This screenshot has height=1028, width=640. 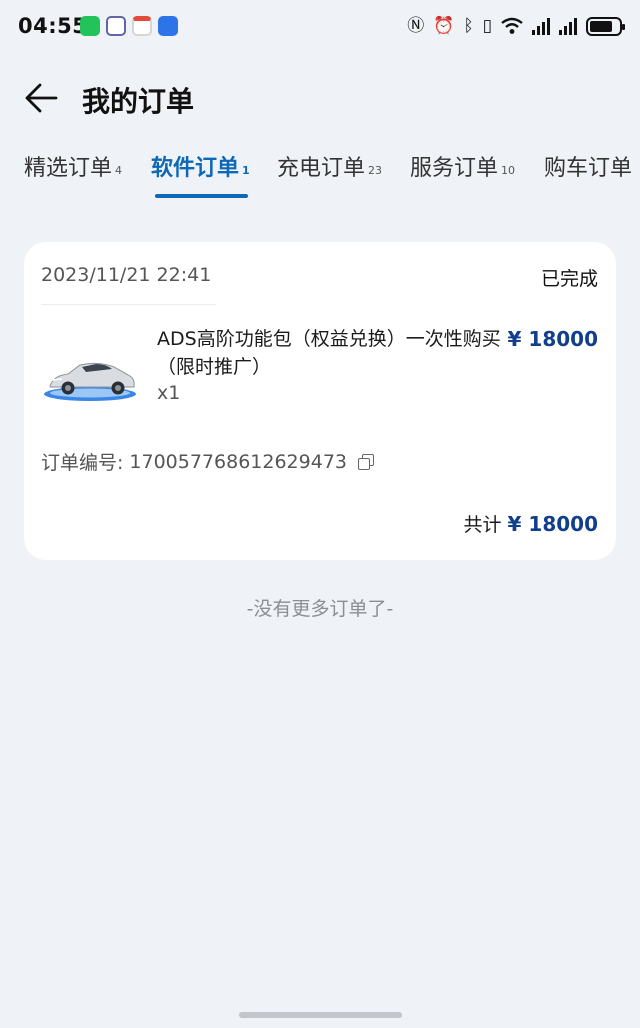 What do you see at coordinates (454, 168) in the screenshot?
I see `tab-label: 服务订单` at bounding box center [454, 168].